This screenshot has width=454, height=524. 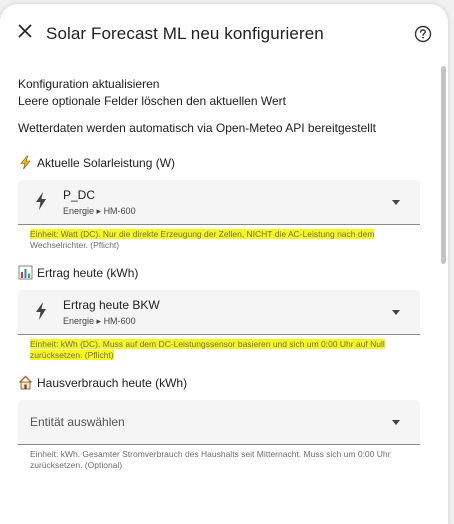 I want to click on section-label-text: Hausverbrauch heute (kWh), so click(x=112, y=382).